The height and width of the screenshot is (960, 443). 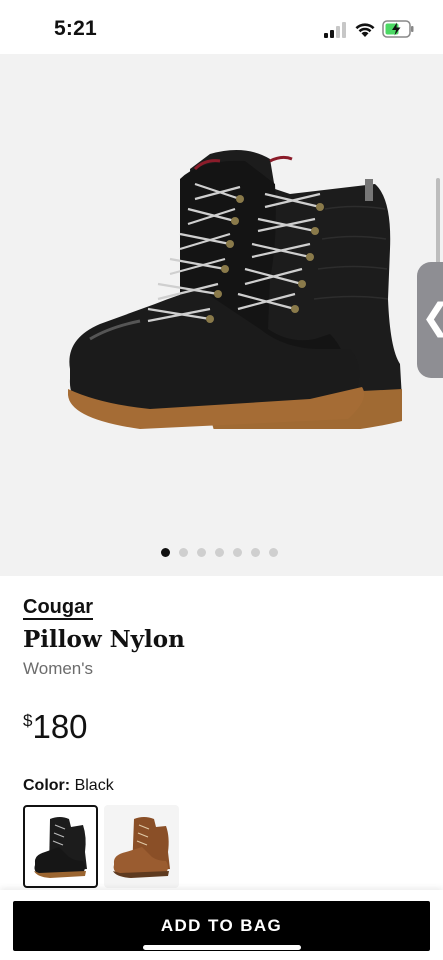 I want to click on brand-link: Cougar, so click(x=58, y=607).